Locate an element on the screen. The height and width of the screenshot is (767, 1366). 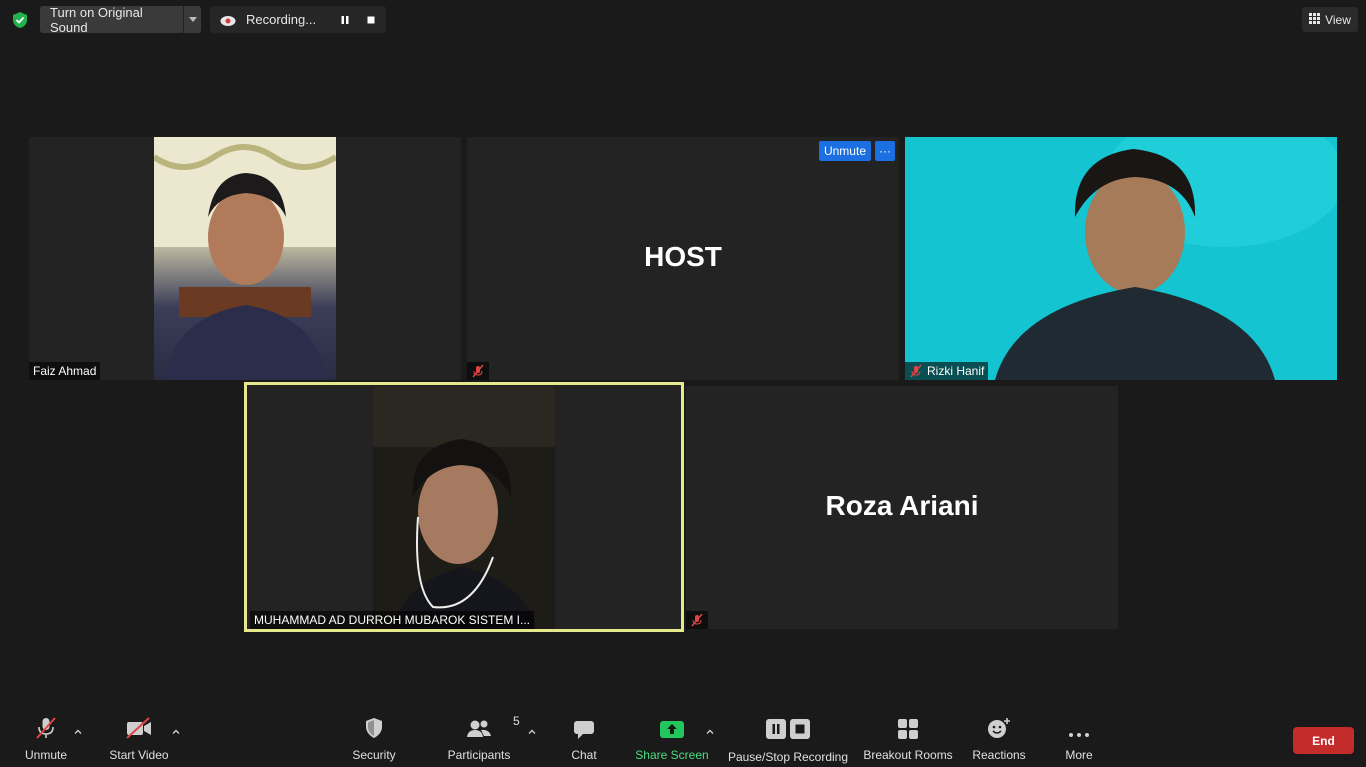
participant-name: Faiz Ahmad is located at coordinates (65, 371).